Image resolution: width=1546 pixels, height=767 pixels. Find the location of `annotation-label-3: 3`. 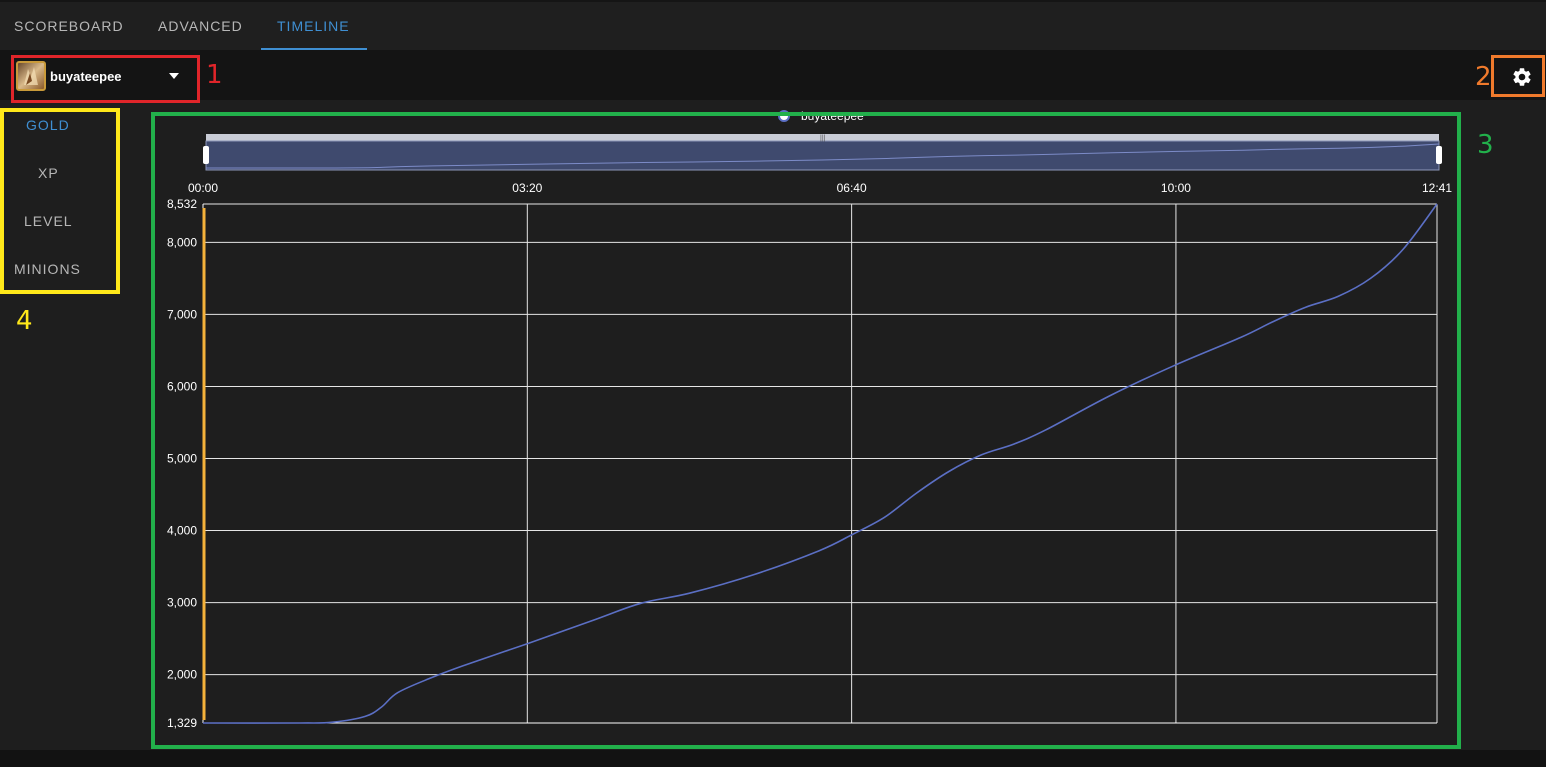

annotation-label-3: 3 is located at coordinates (1485, 145).